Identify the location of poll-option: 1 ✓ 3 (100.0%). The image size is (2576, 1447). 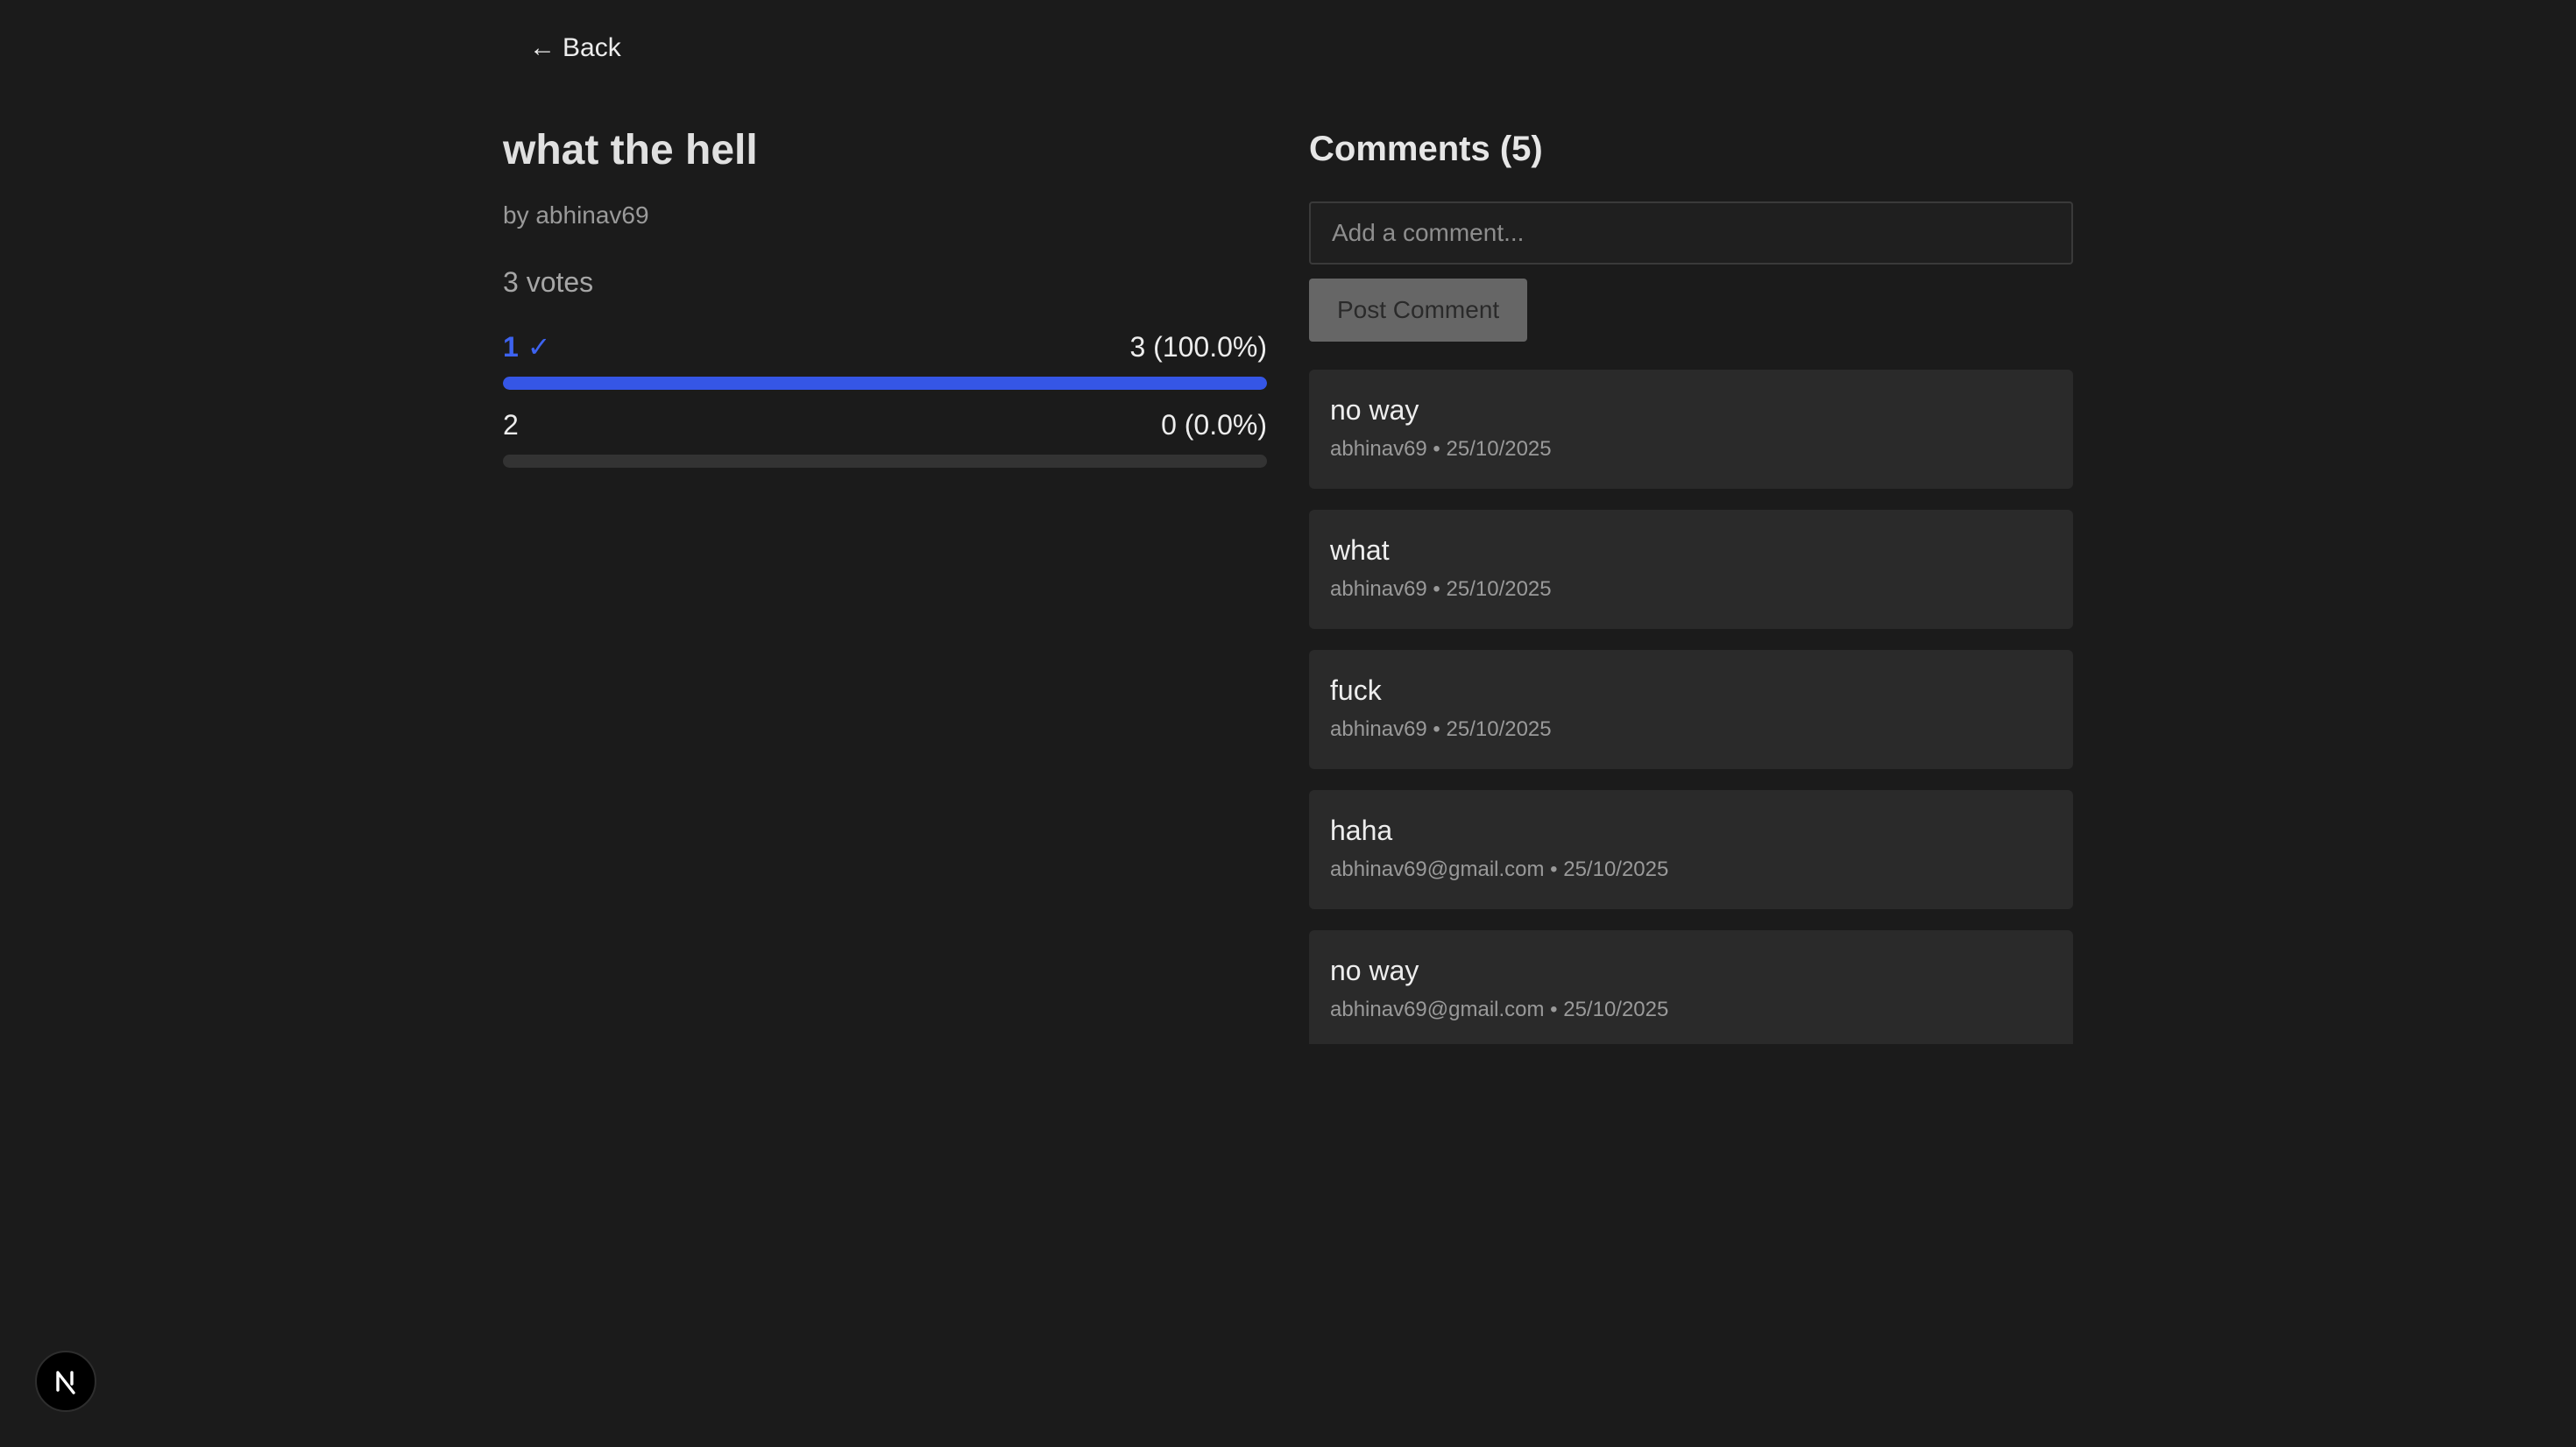
(885, 359).